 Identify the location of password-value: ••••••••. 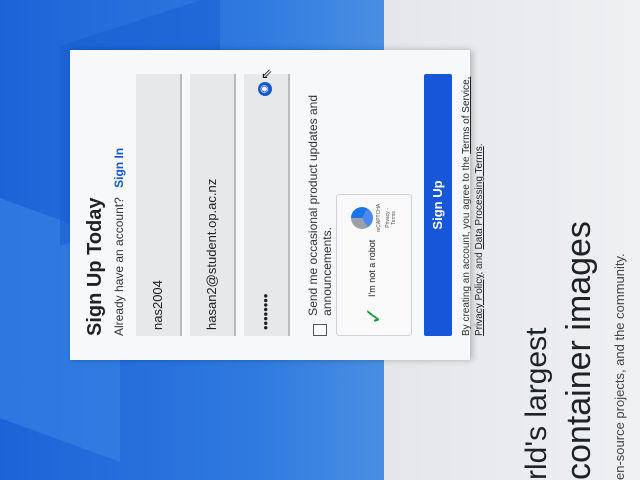
(265, 311).